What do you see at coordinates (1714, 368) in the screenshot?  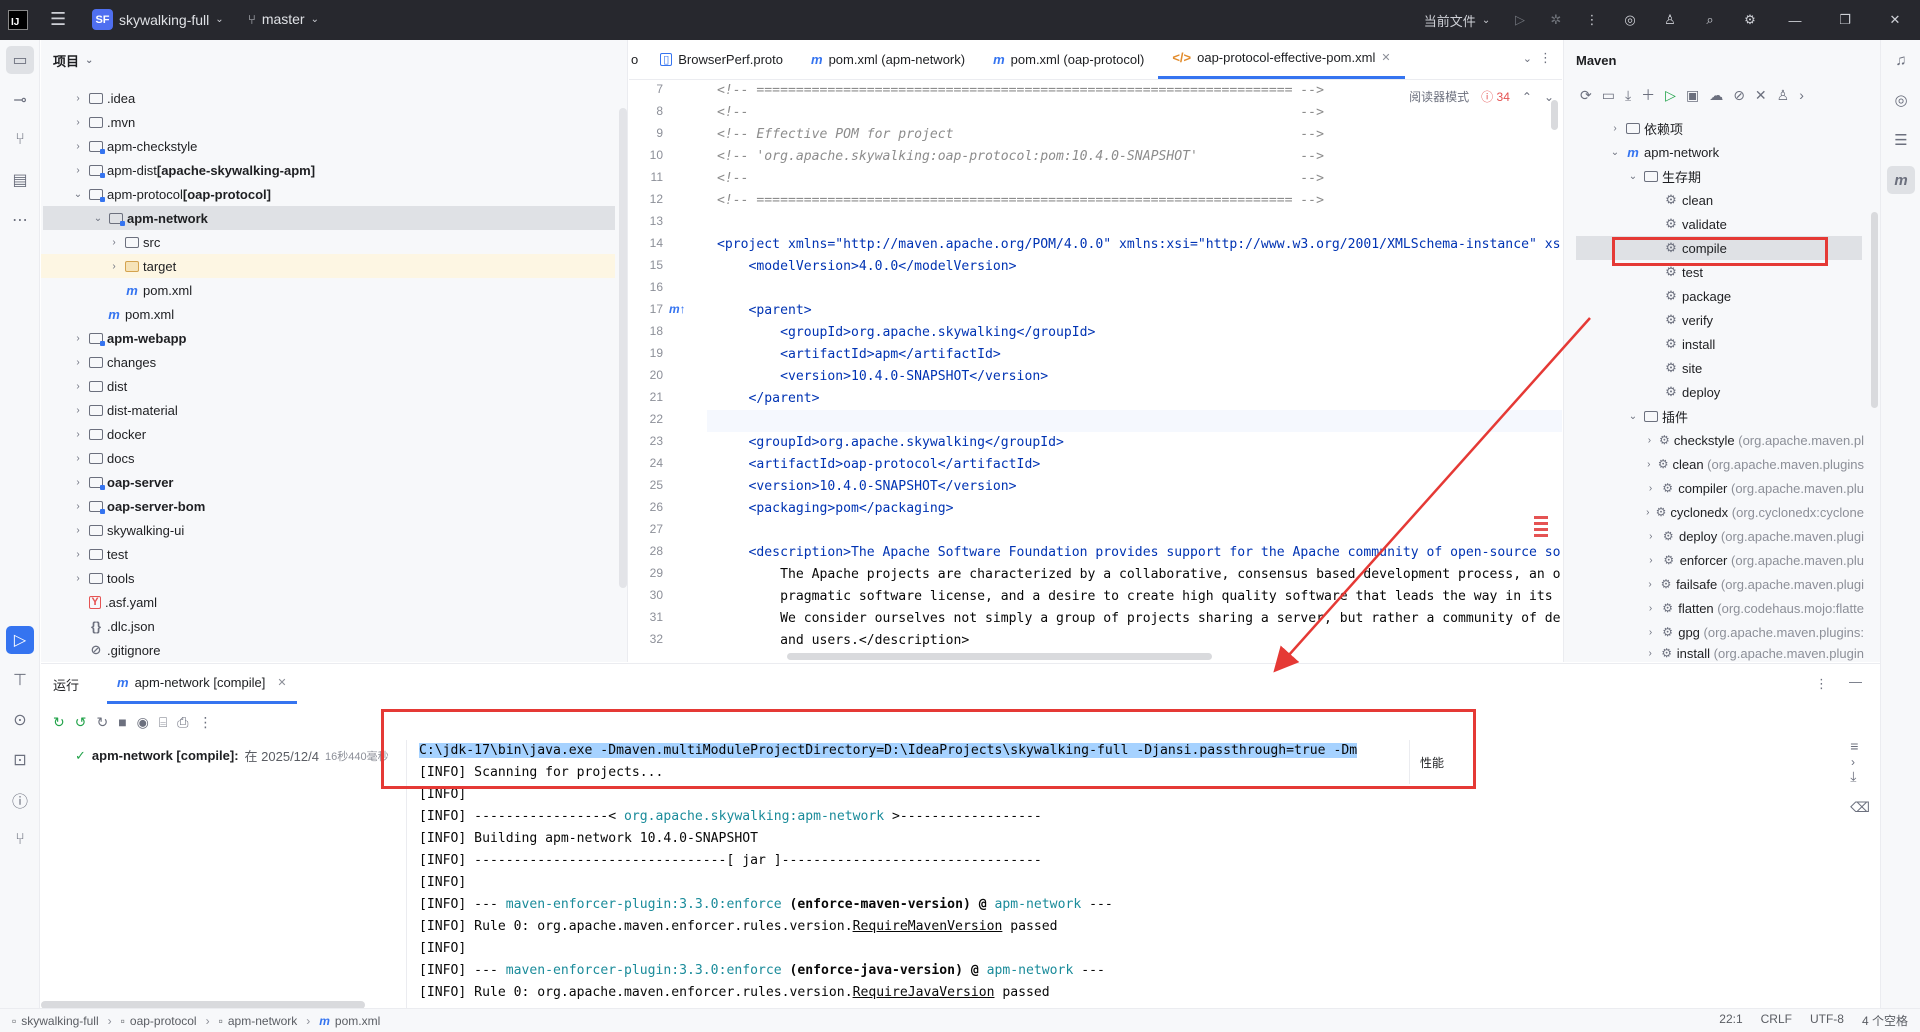 I see `maven-goal: ⚙ site` at bounding box center [1714, 368].